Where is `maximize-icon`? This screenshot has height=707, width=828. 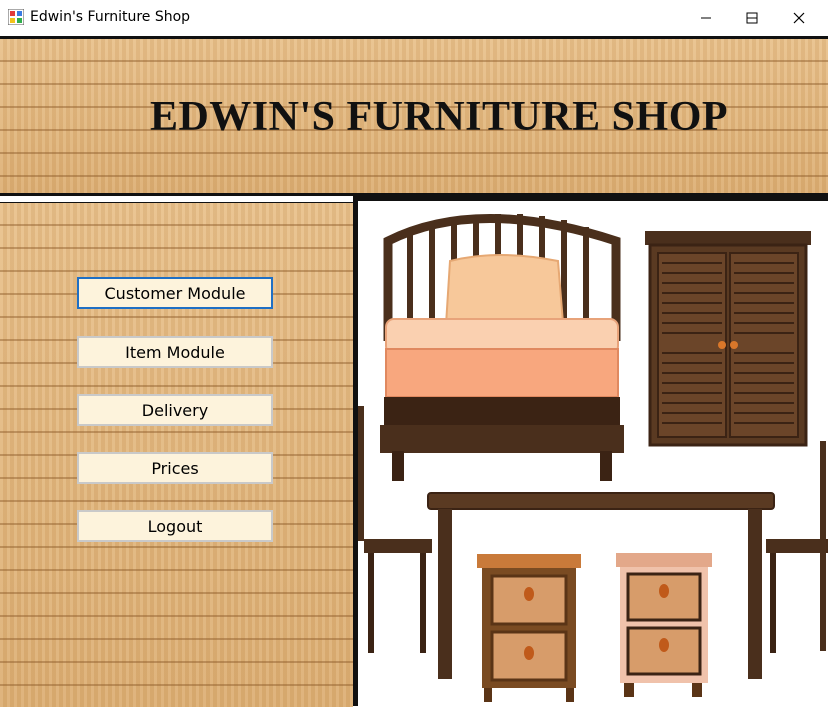 maximize-icon is located at coordinates (752, 18).